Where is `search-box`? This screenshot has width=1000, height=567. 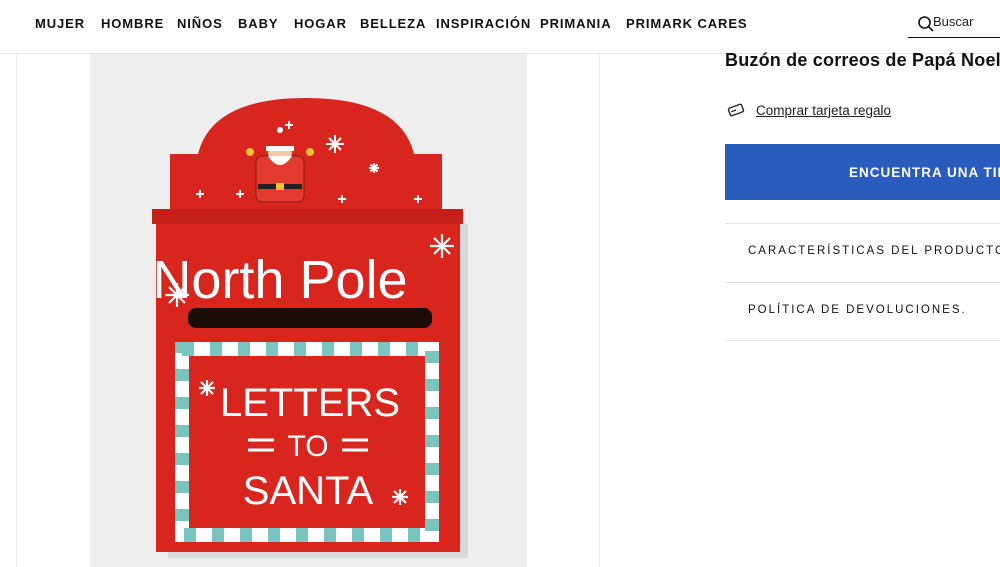
search-box is located at coordinates (954, 23).